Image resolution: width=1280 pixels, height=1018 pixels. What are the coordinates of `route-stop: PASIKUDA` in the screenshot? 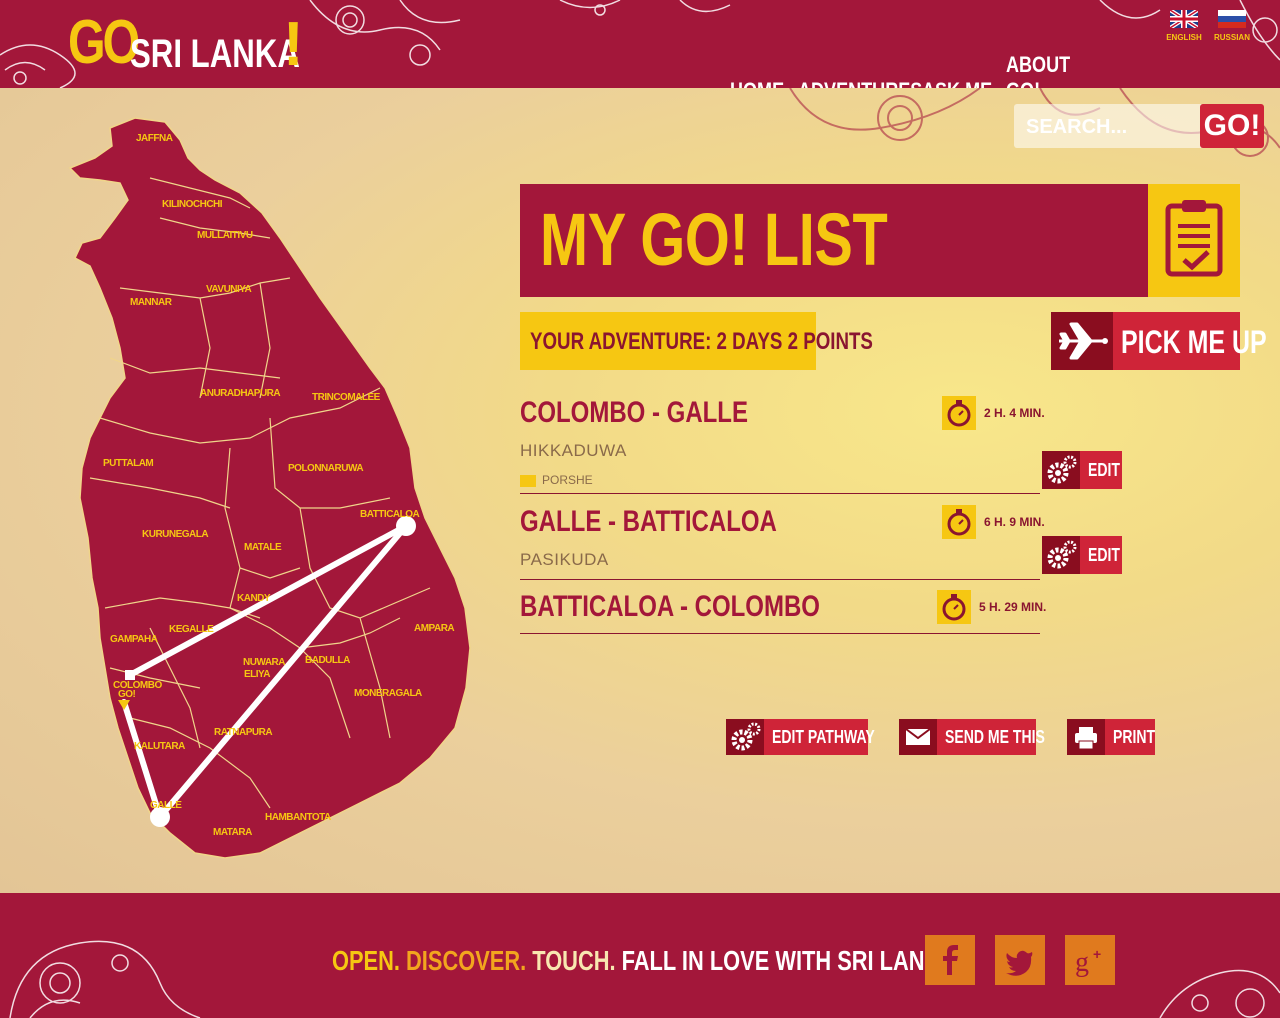 It's located at (564, 559).